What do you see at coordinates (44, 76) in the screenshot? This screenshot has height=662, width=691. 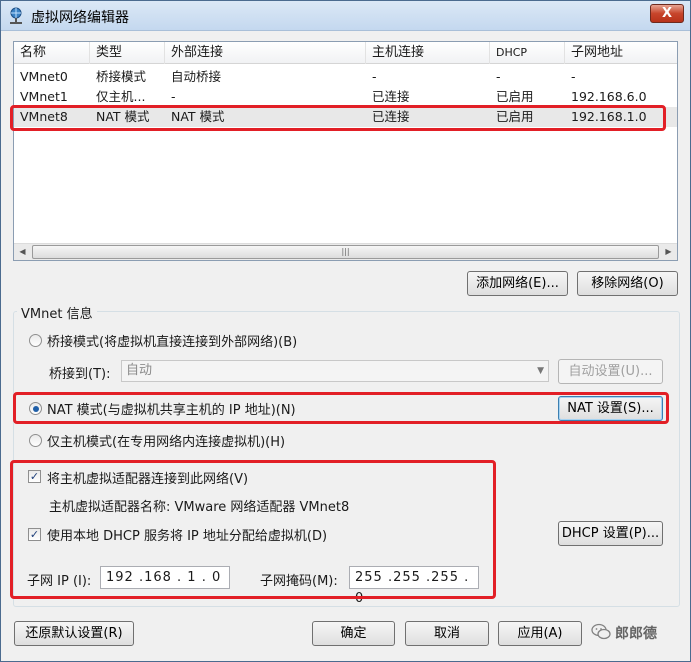 I see `cell-name: VMnet0` at bounding box center [44, 76].